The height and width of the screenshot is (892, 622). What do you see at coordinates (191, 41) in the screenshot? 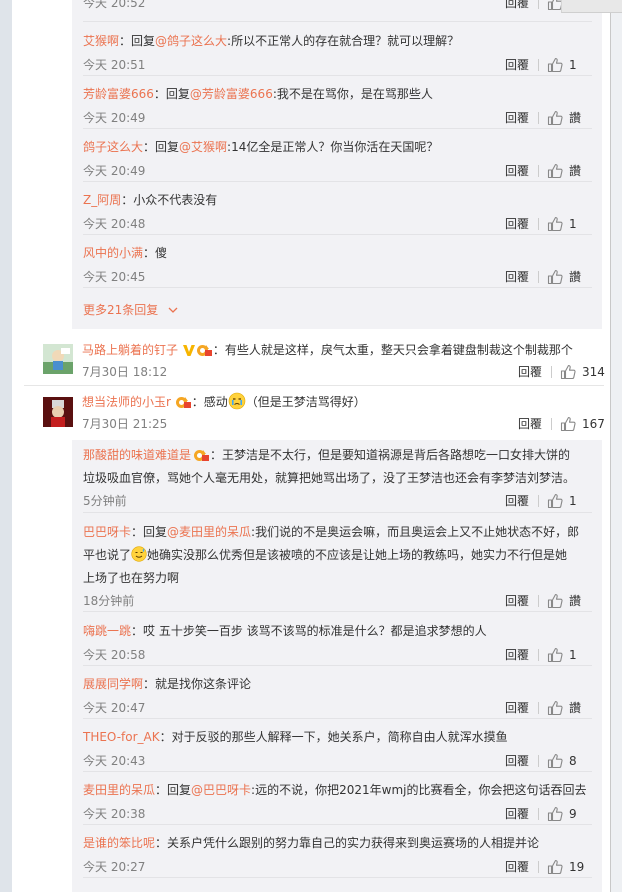
I see `mention-link: @鸽子这么大` at bounding box center [191, 41].